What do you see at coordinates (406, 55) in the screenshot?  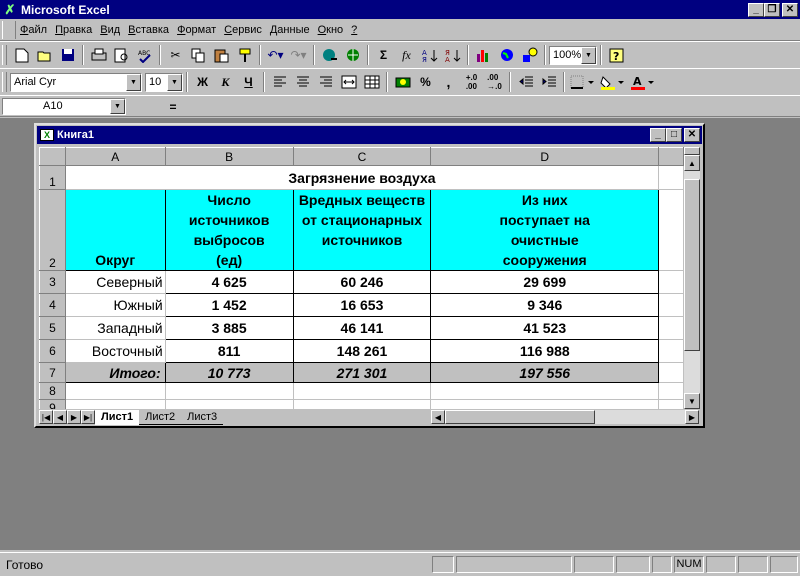 I see `function-icon: fx` at bounding box center [406, 55].